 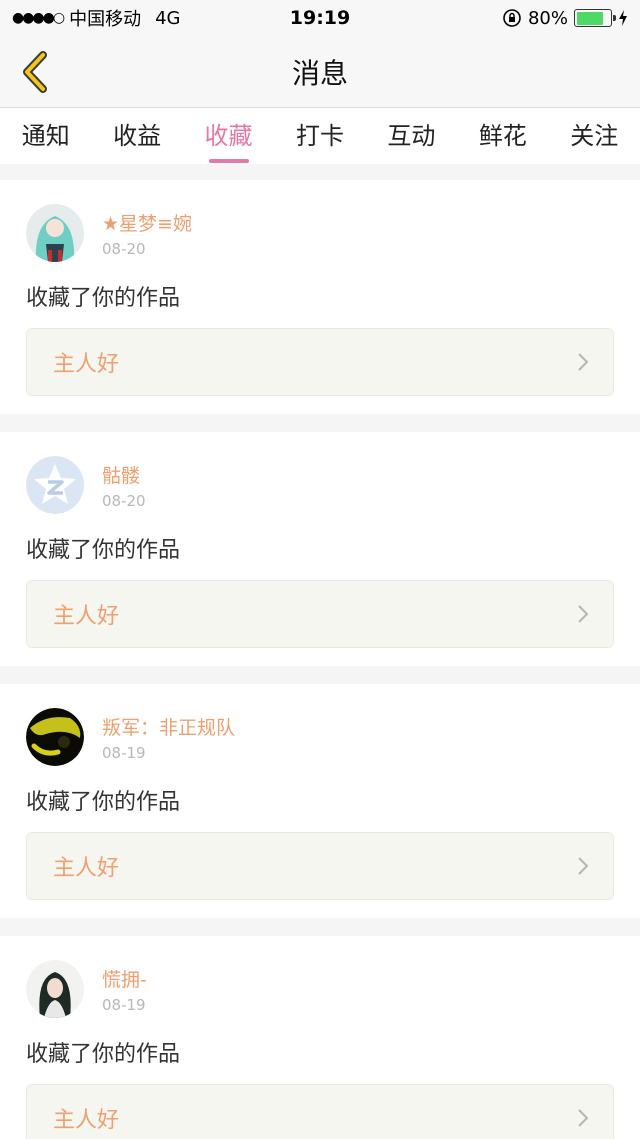 I want to click on message-header: ★星梦≡婉 08-20, so click(x=320, y=233).